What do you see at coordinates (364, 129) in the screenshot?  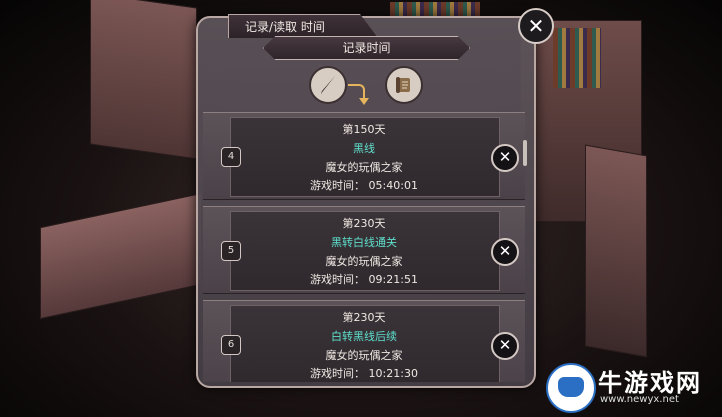 I see `slot-day: 第150天` at bounding box center [364, 129].